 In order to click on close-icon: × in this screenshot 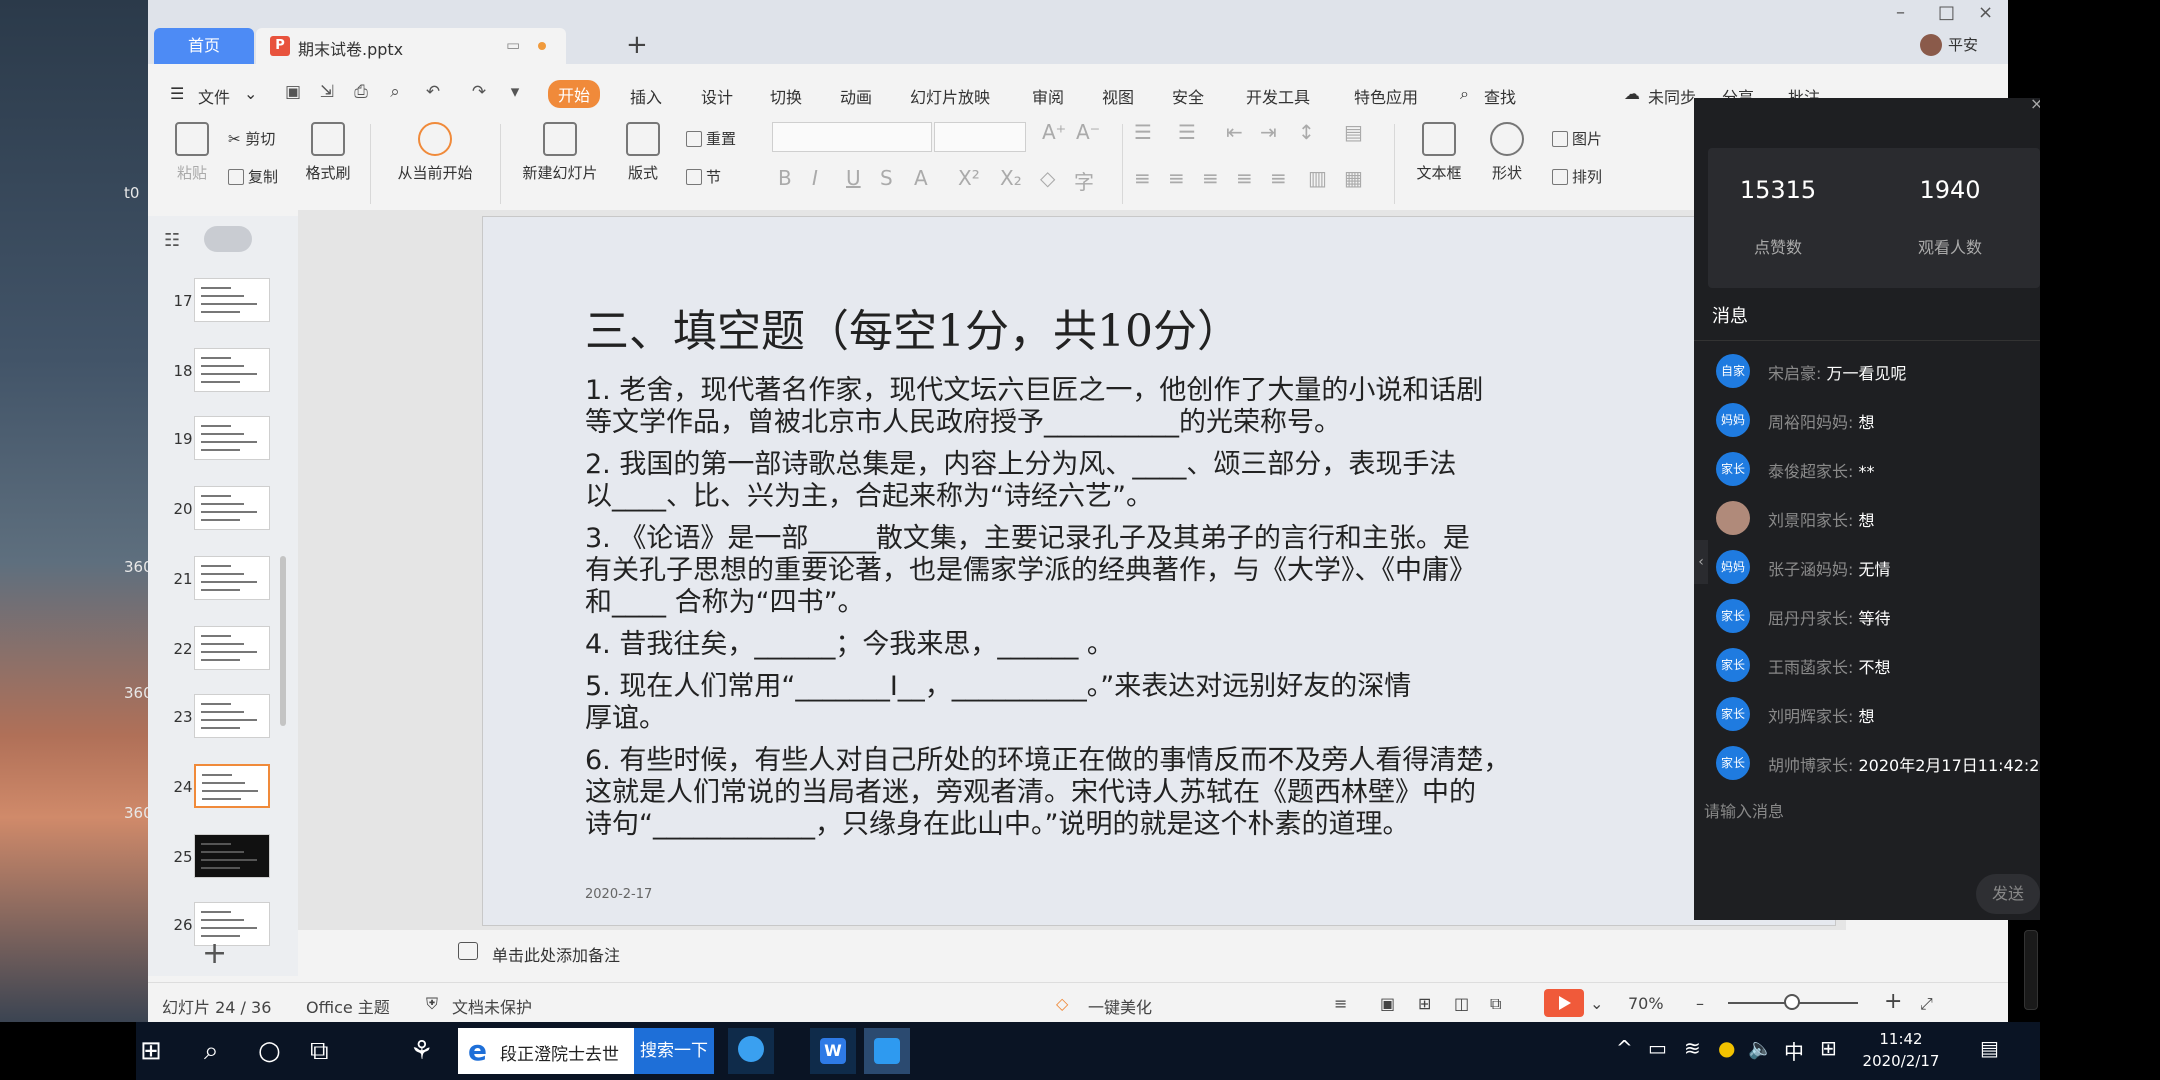, I will do `click(1985, 12)`.